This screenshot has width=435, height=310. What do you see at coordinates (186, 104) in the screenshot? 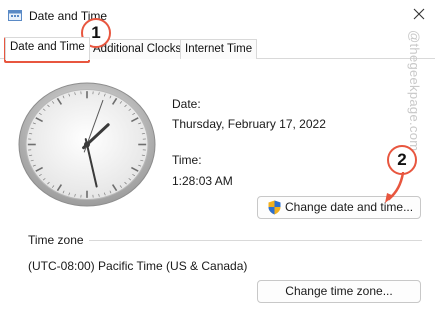
I see `date-label: Date:` at bounding box center [186, 104].